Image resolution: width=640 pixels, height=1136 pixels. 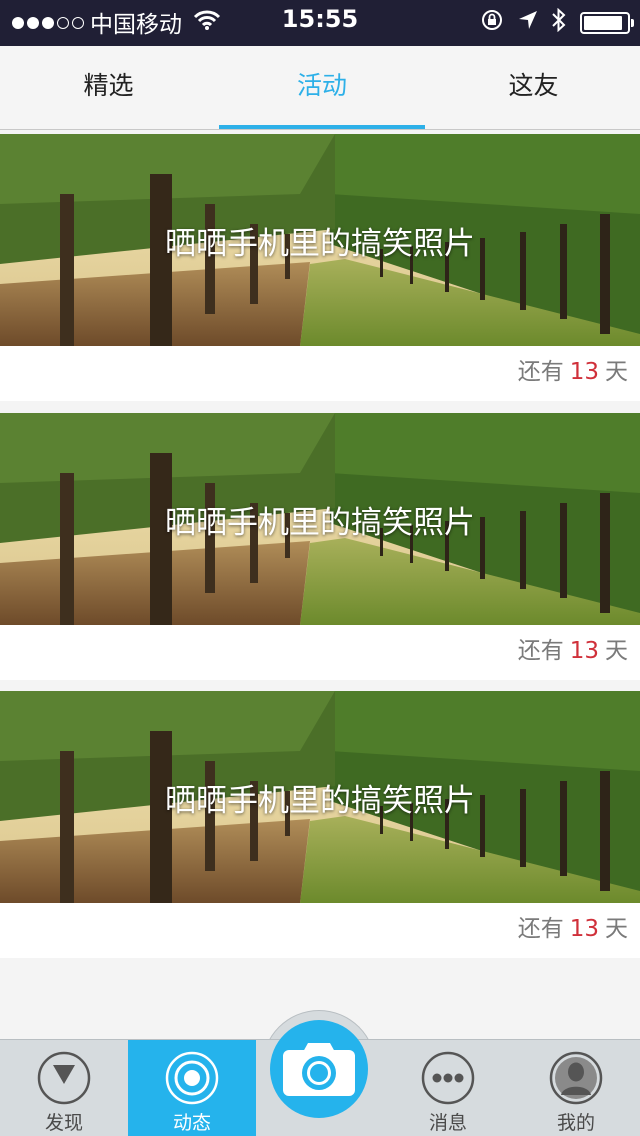 What do you see at coordinates (191, 1123) in the screenshot?
I see `tab-feed-label: 动态` at bounding box center [191, 1123].